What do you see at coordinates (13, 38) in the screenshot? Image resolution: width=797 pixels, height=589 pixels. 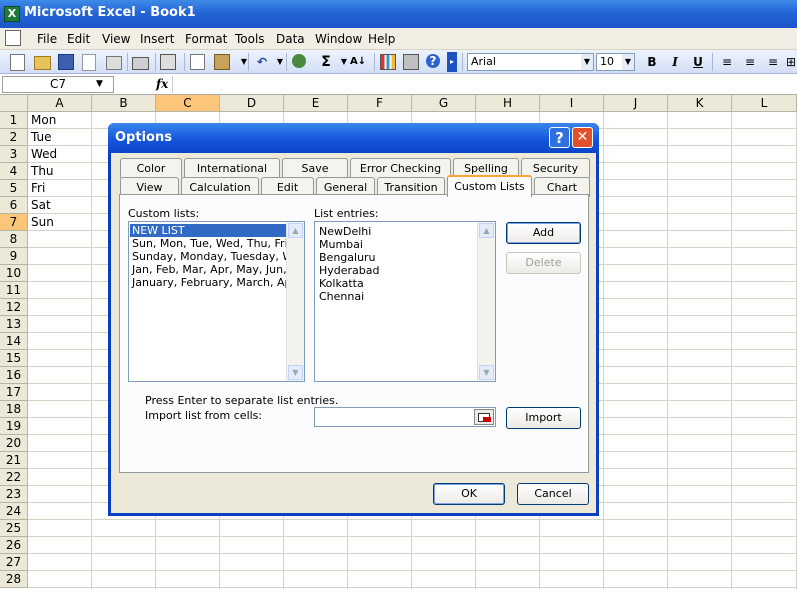 I see `workbook-icon` at bounding box center [13, 38].